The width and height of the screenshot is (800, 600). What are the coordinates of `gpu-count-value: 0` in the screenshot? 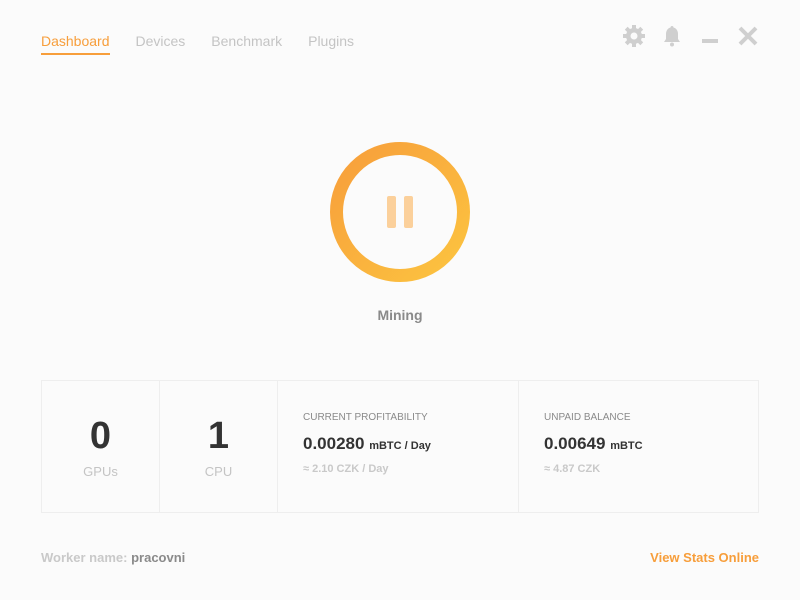 It's located at (100, 436).